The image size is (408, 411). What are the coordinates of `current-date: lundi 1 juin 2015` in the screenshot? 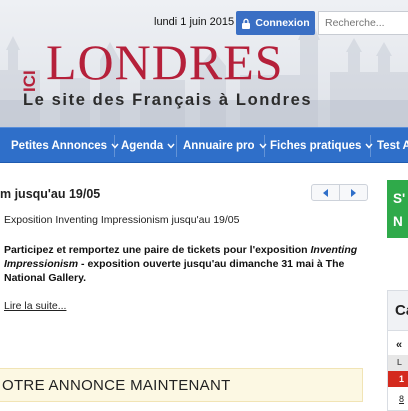 It's located at (194, 22).